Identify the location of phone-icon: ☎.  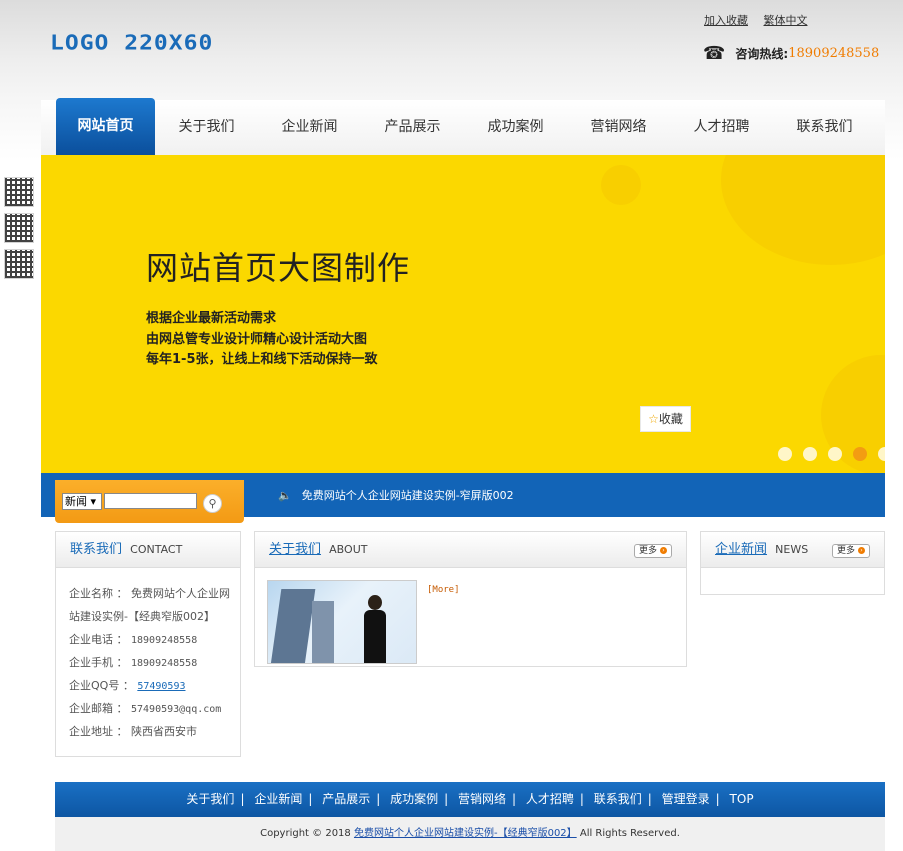
(714, 53).